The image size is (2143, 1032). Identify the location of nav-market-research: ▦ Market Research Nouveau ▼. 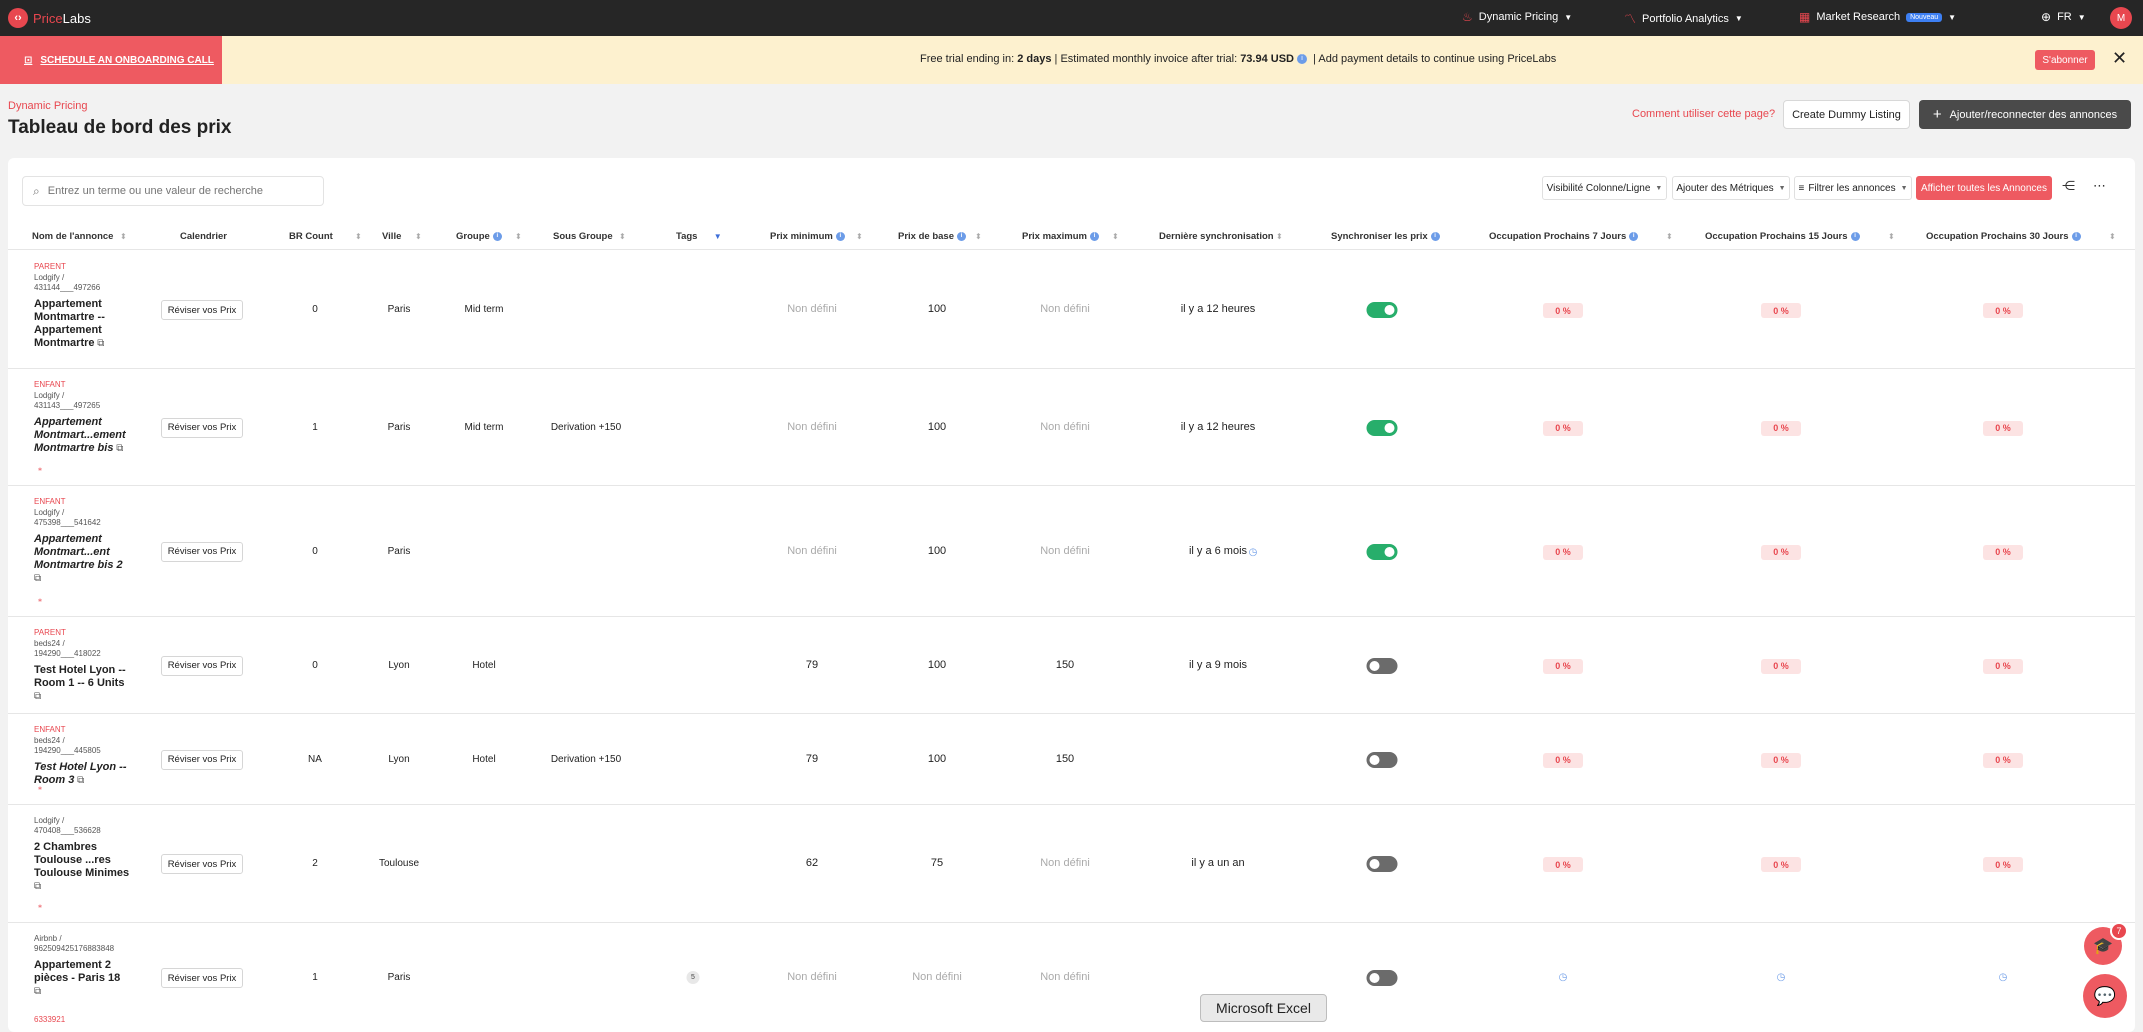
(1877, 17).